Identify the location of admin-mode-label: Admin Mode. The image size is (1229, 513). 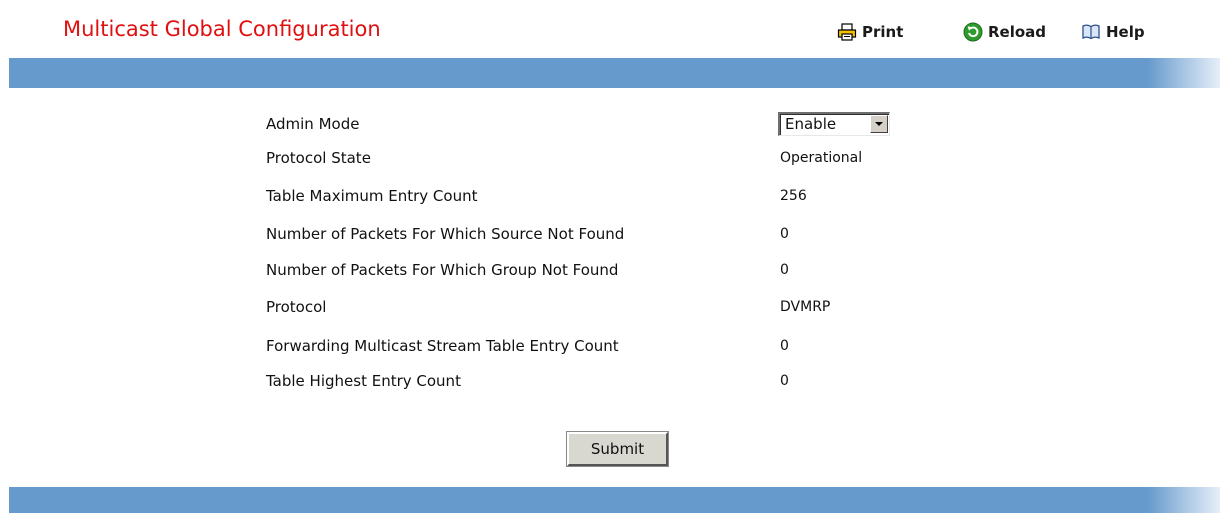
(313, 124).